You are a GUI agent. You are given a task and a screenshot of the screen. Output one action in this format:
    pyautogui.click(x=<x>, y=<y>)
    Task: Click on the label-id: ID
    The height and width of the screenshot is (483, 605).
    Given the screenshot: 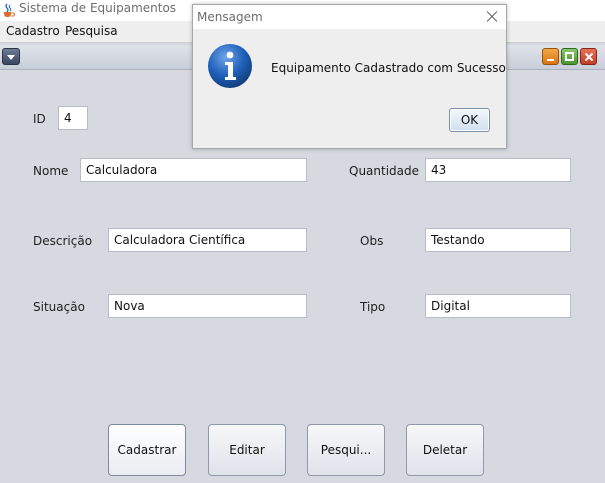 What is the action you would take?
    pyautogui.click(x=39, y=119)
    